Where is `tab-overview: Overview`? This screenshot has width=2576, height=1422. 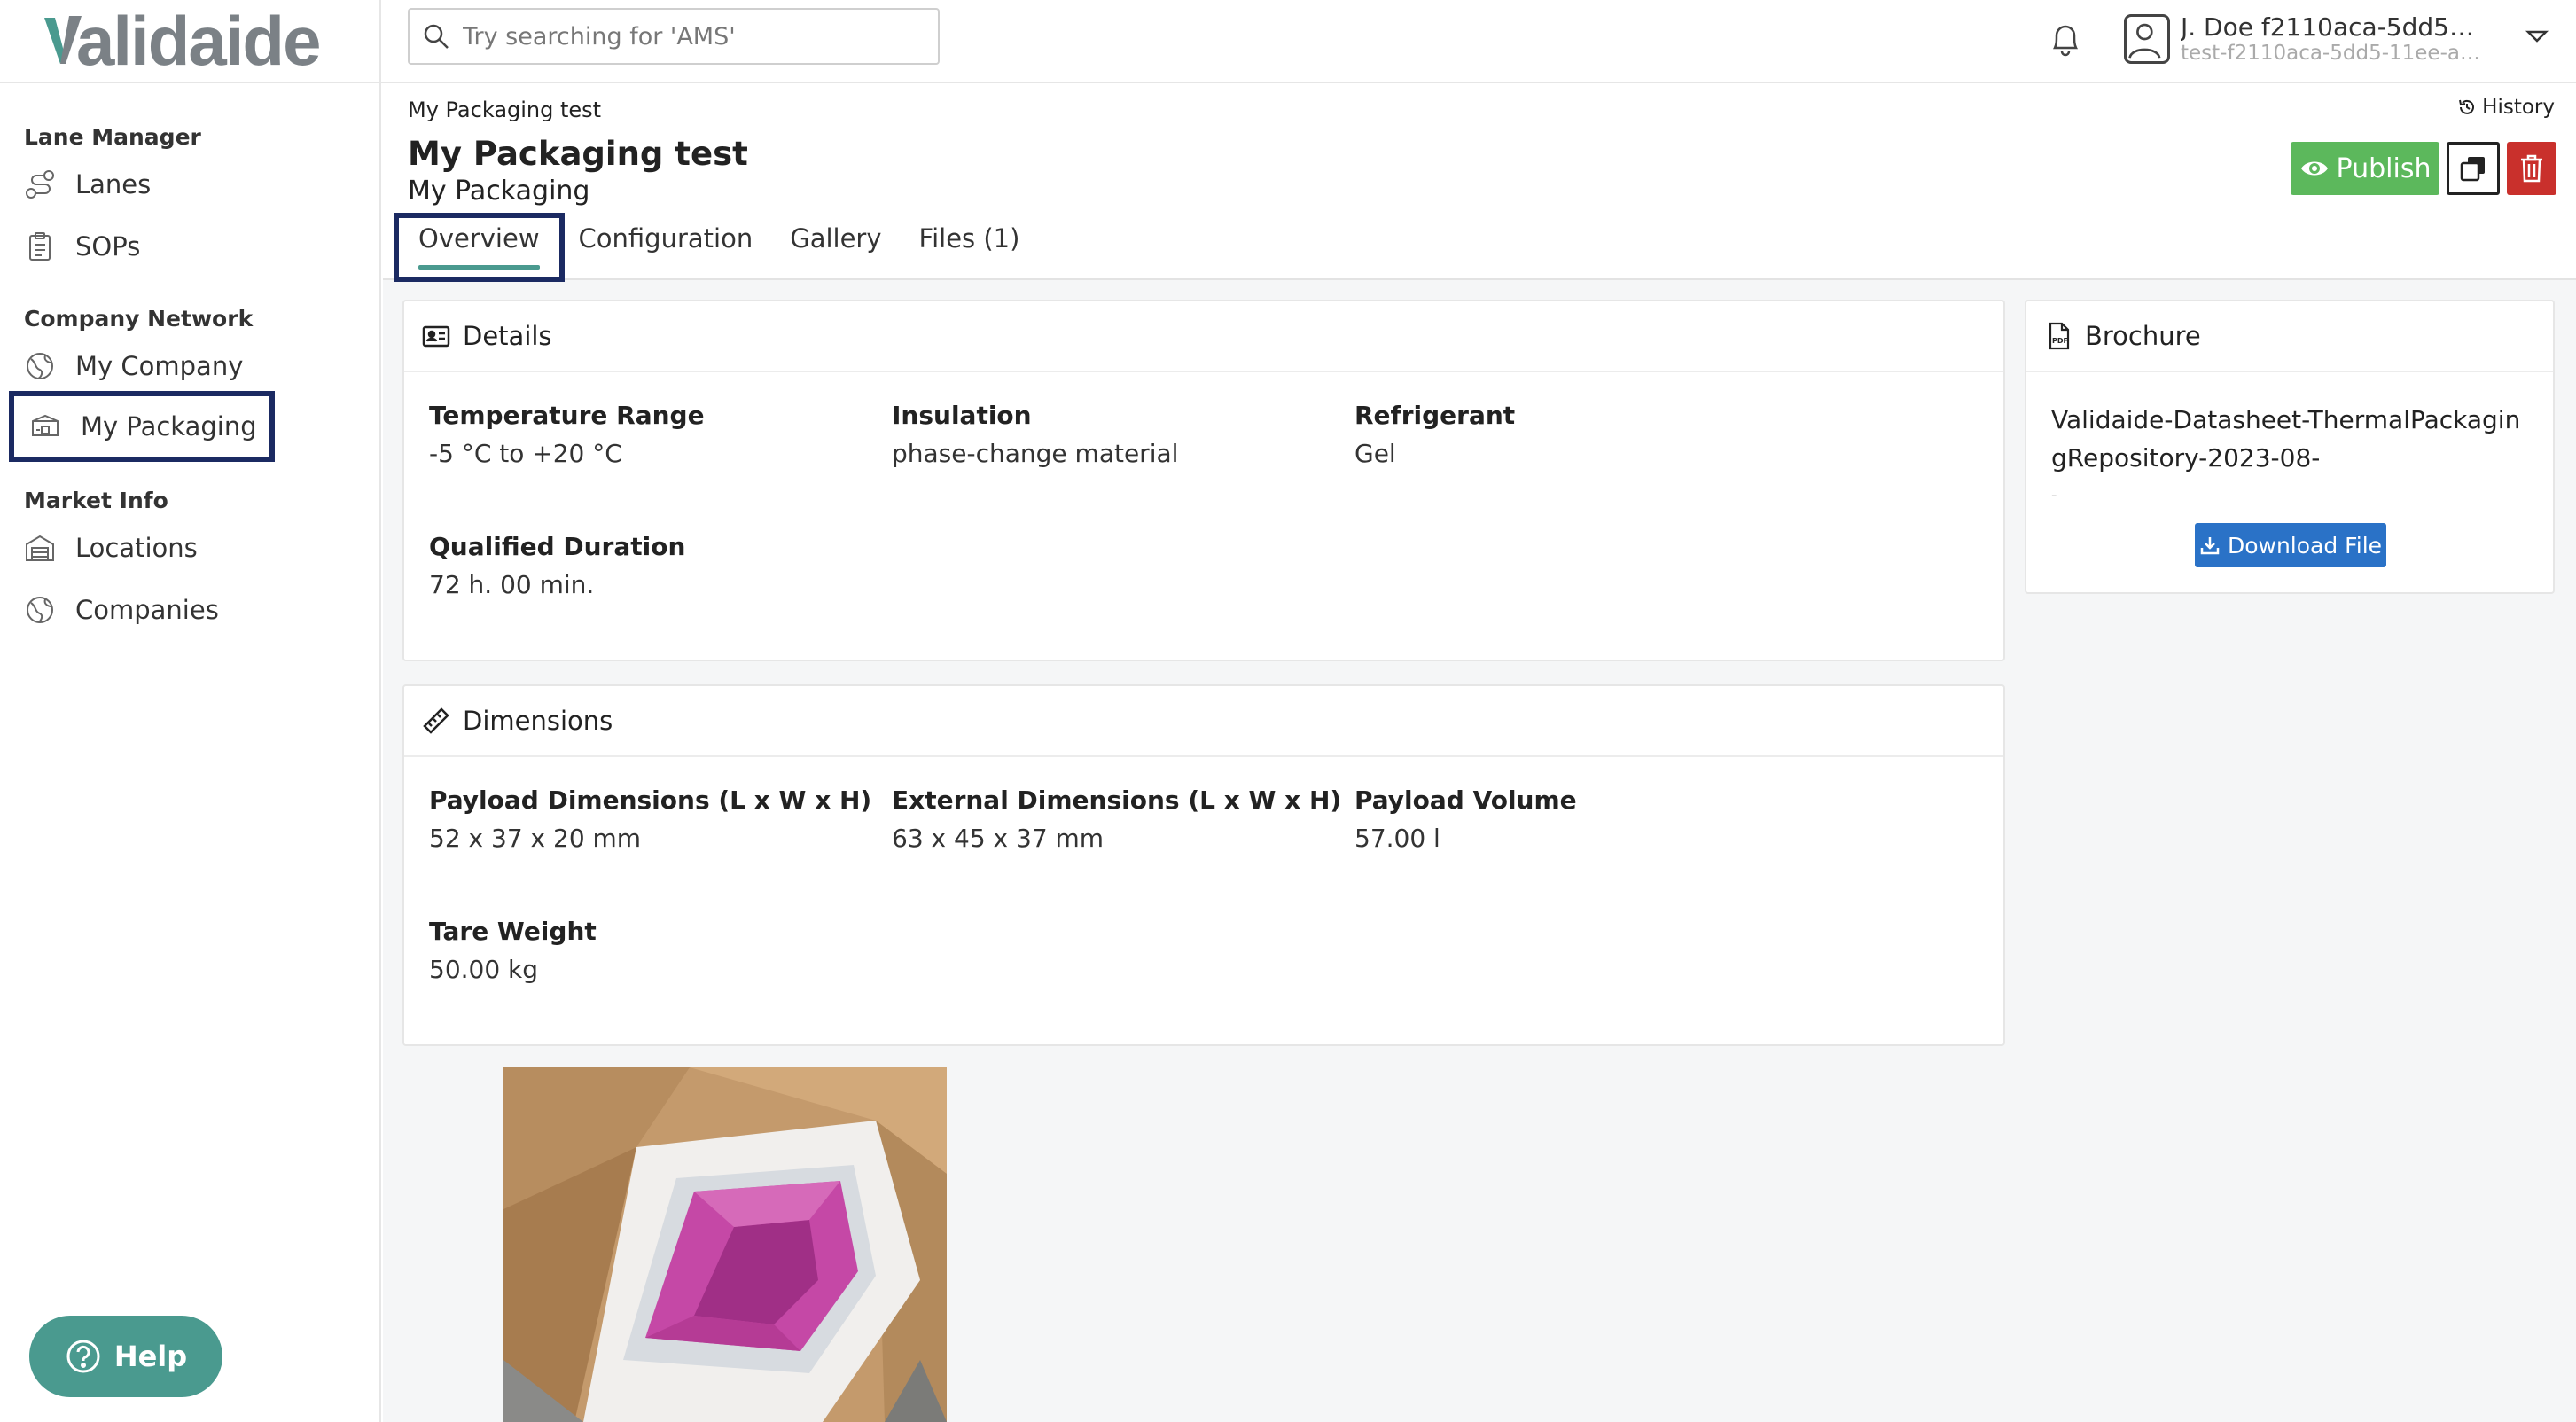
tab-overview: Overview is located at coordinates (480, 248).